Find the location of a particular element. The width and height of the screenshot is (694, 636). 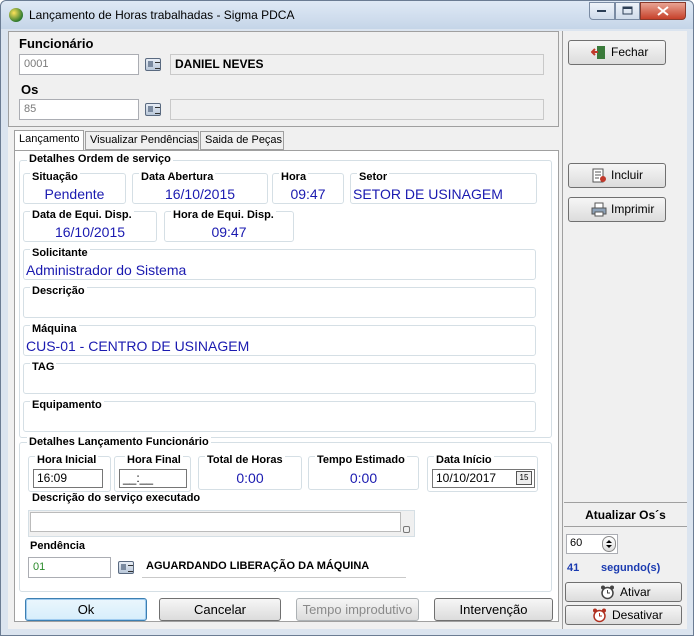

data-inicio-value: 10/10/2017 is located at coordinates (466, 478).